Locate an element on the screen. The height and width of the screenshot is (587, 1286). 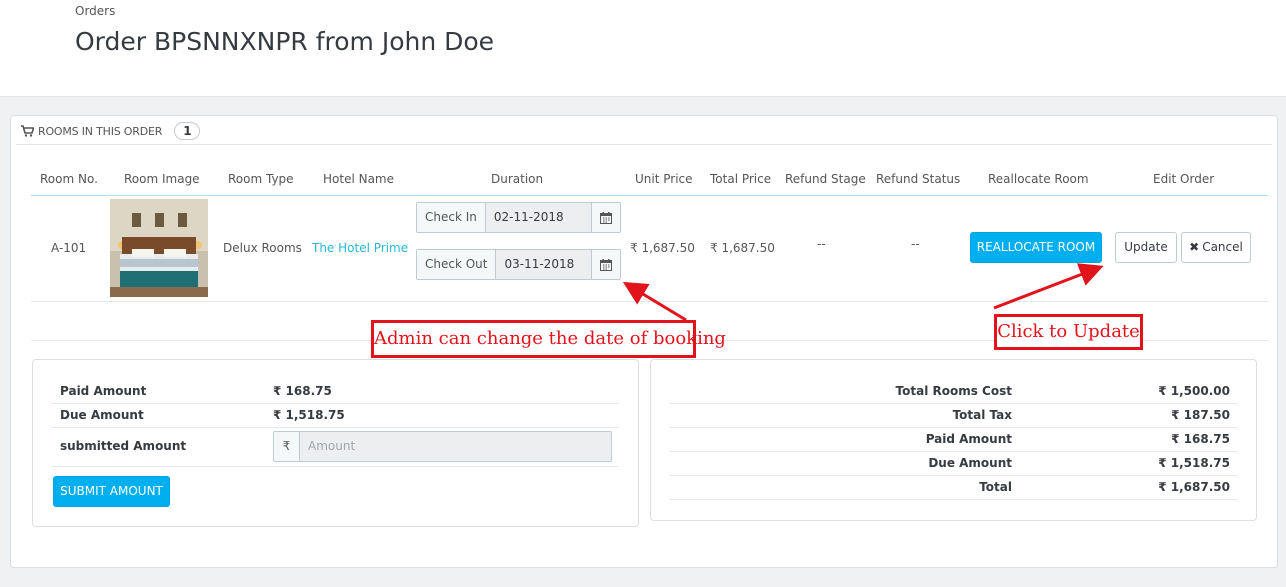
cancel-button: ✖ Cancel is located at coordinates (1216, 247).